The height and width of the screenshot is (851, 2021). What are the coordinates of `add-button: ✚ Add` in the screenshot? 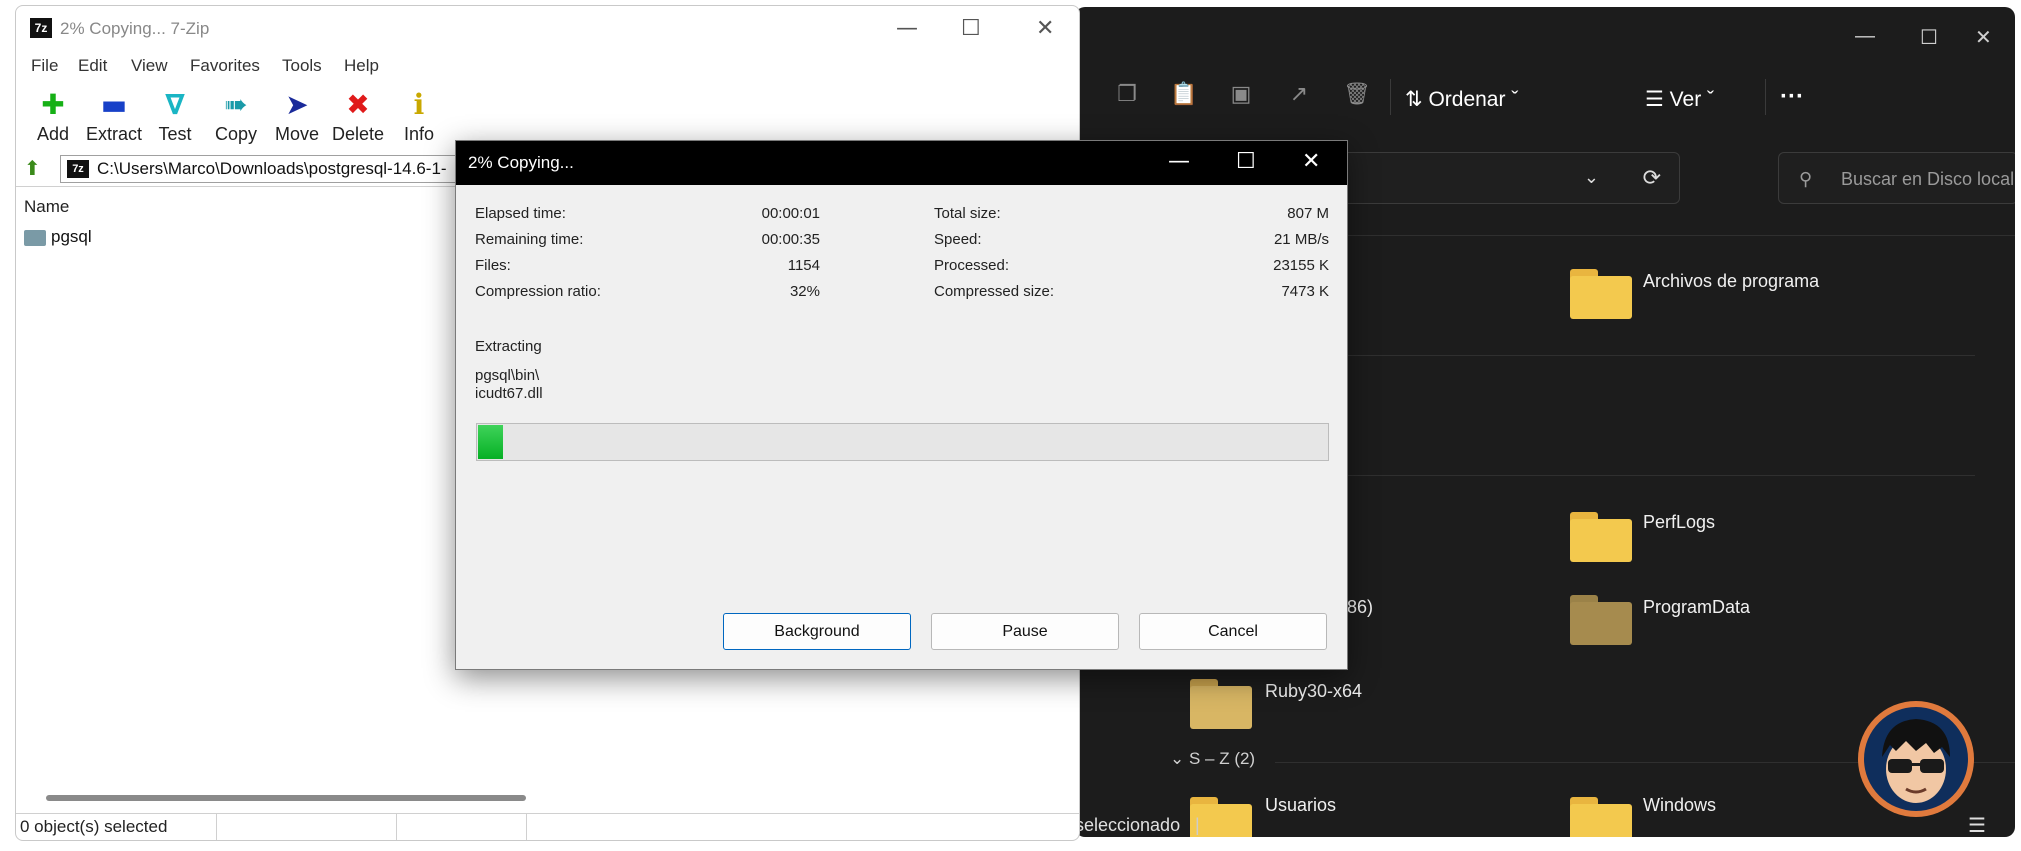 It's located at (53, 116).